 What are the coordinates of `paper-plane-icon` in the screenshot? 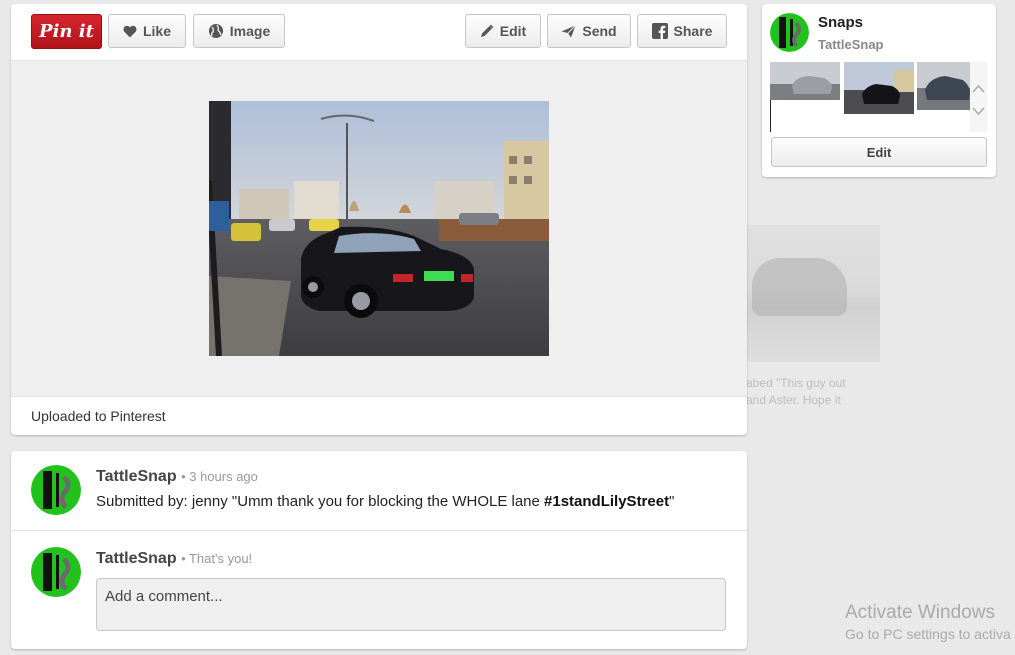 It's located at (569, 30).